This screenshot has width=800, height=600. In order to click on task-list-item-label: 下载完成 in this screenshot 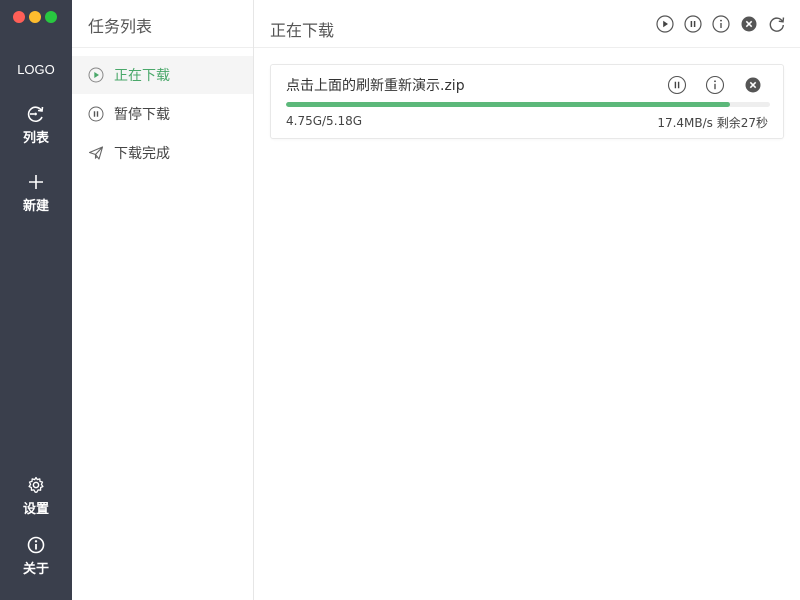, I will do `click(142, 154)`.